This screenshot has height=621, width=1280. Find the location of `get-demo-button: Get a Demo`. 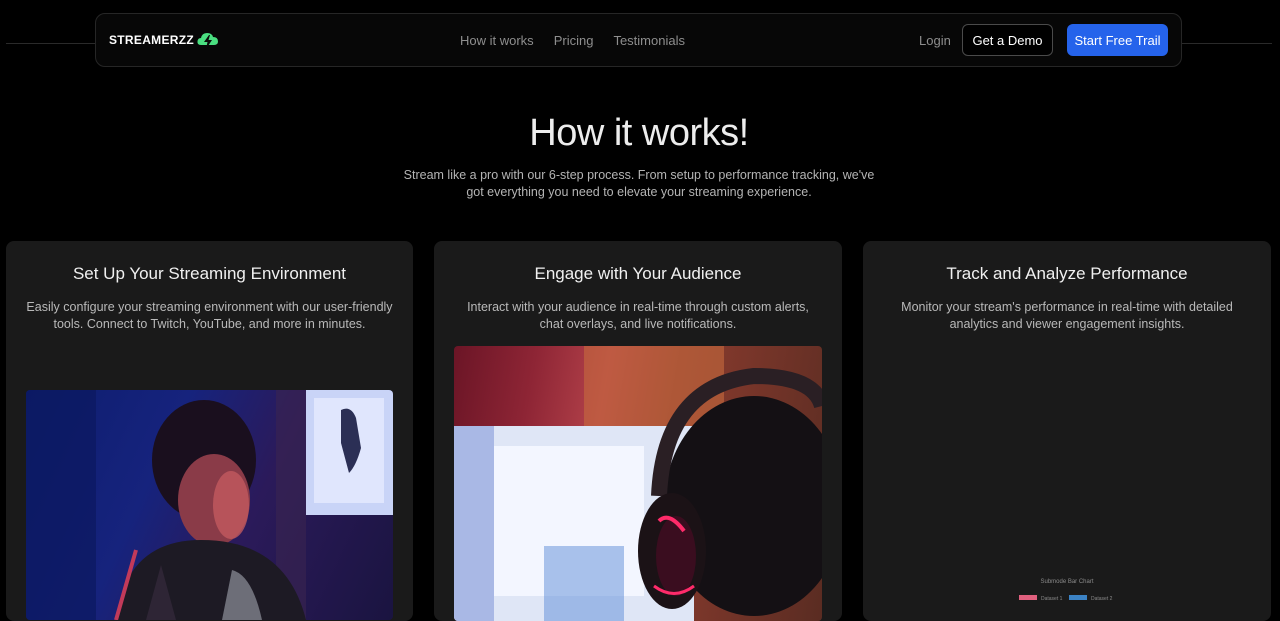

get-demo-button: Get a Demo is located at coordinates (1007, 40).